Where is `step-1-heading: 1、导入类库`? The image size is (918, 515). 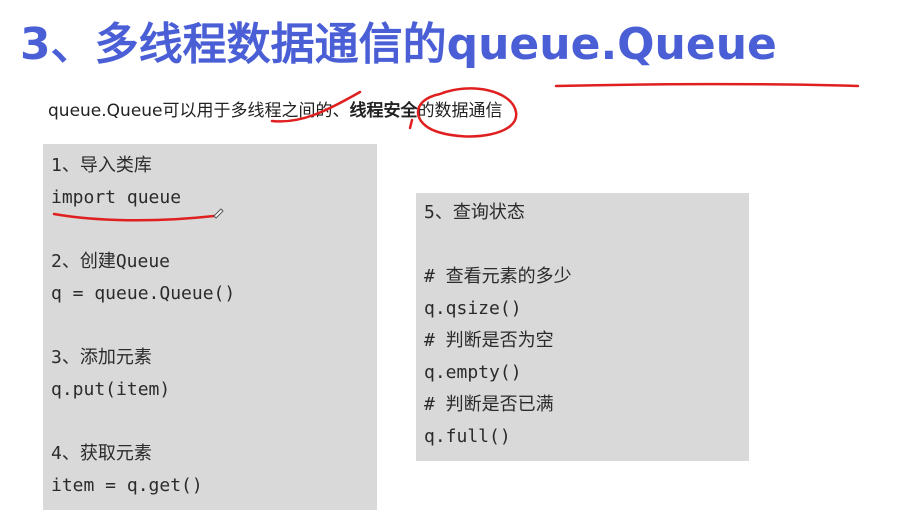 step-1-heading: 1、导入类库 is located at coordinates (101, 165).